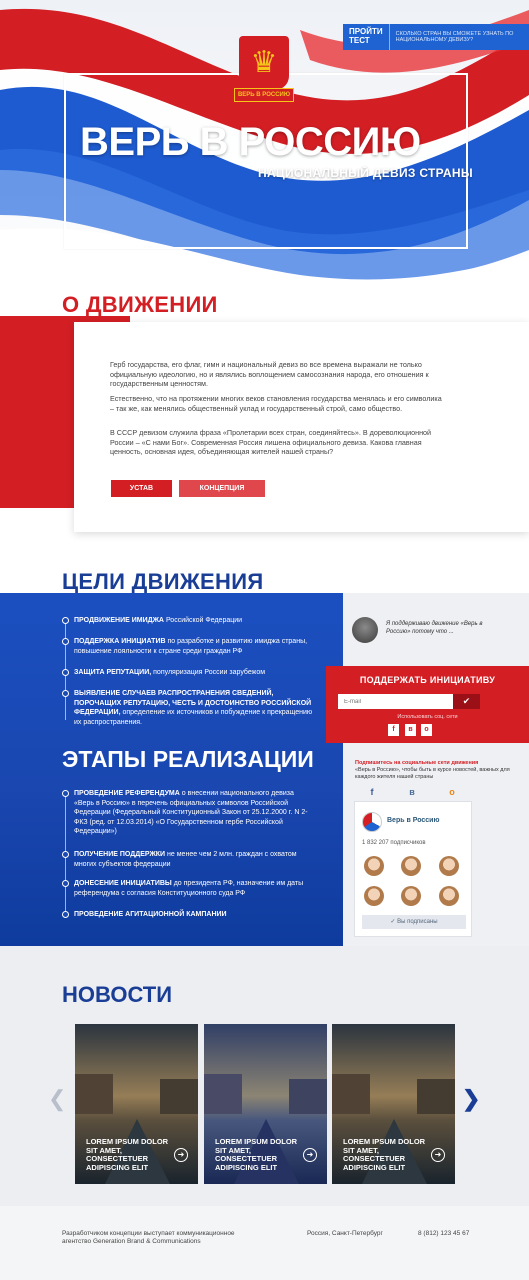 The image size is (529, 1280). What do you see at coordinates (117, 994) in the screenshot?
I see `news-title: НОВОСТИ` at bounding box center [117, 994].